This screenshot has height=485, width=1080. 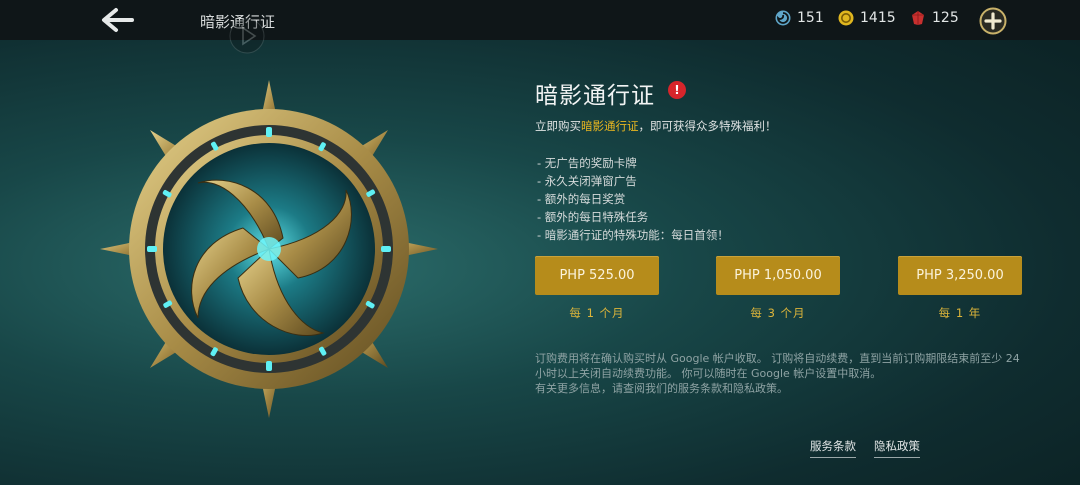 What do you see at coordinates (778, 313) in the screenshot?
I see `plan-period-label: 每 3 个月` at bounding box center [778, 313].